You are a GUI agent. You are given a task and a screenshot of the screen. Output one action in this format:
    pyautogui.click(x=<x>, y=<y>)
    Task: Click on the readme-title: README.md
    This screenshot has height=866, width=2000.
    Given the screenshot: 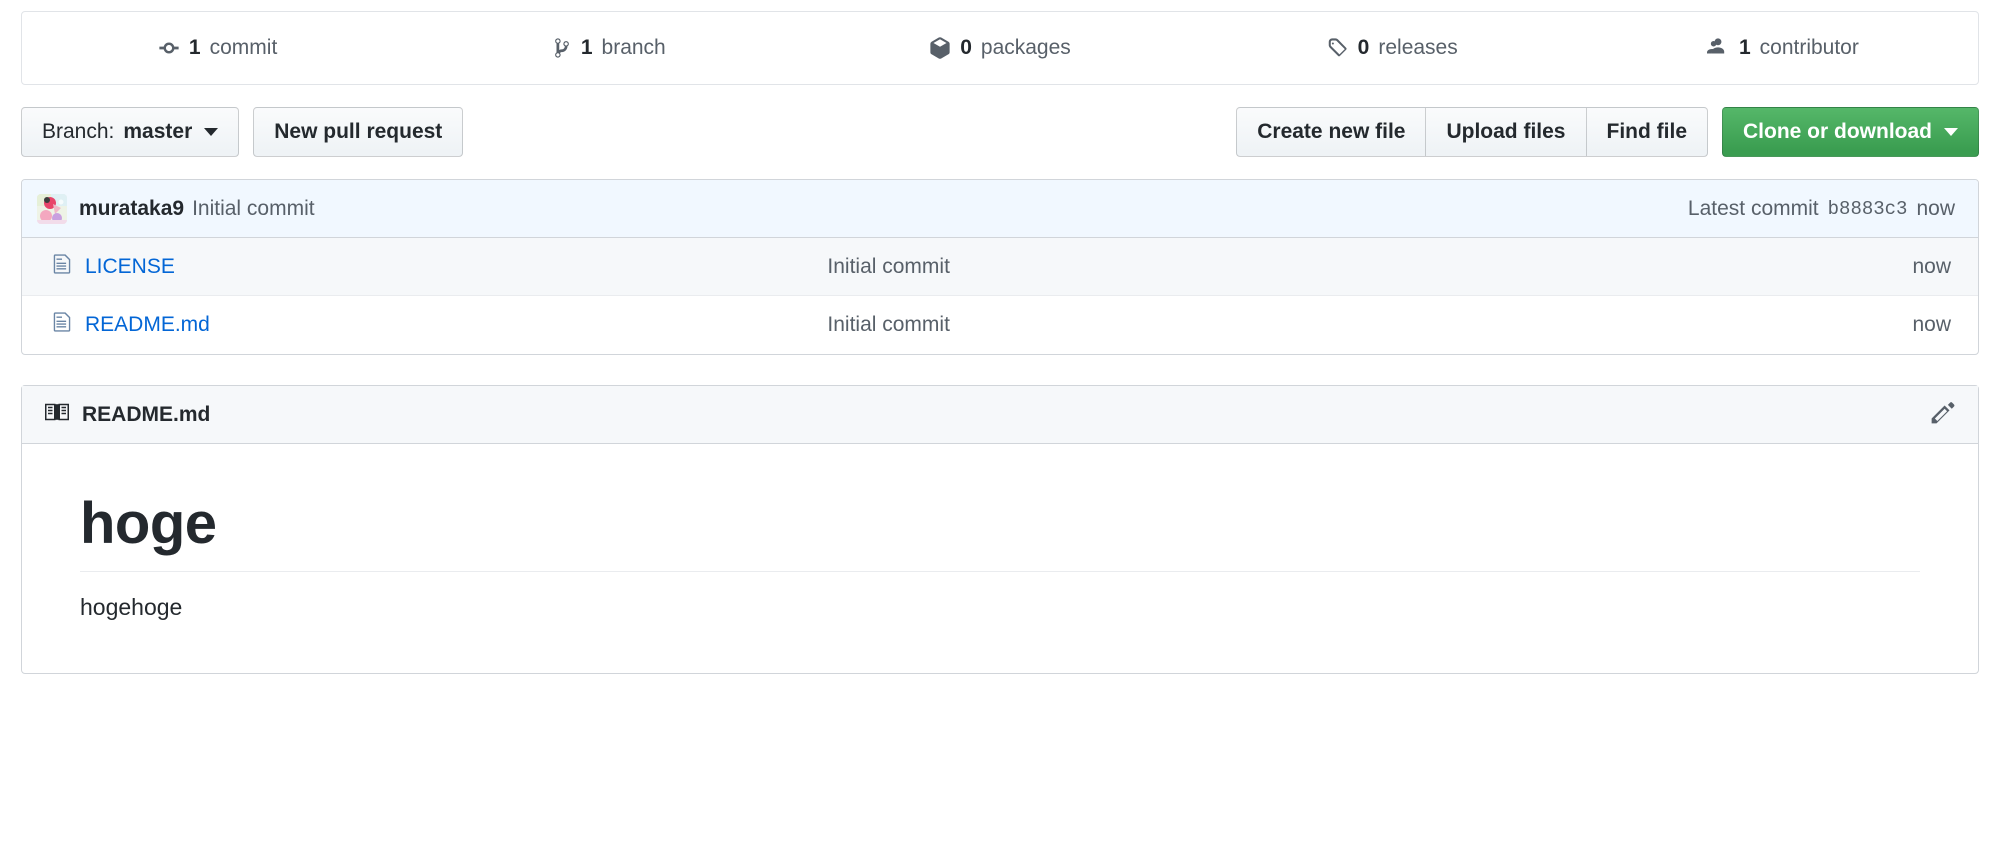 What is the action you would take?
    pyautogui.click(x=146, y=414)
    